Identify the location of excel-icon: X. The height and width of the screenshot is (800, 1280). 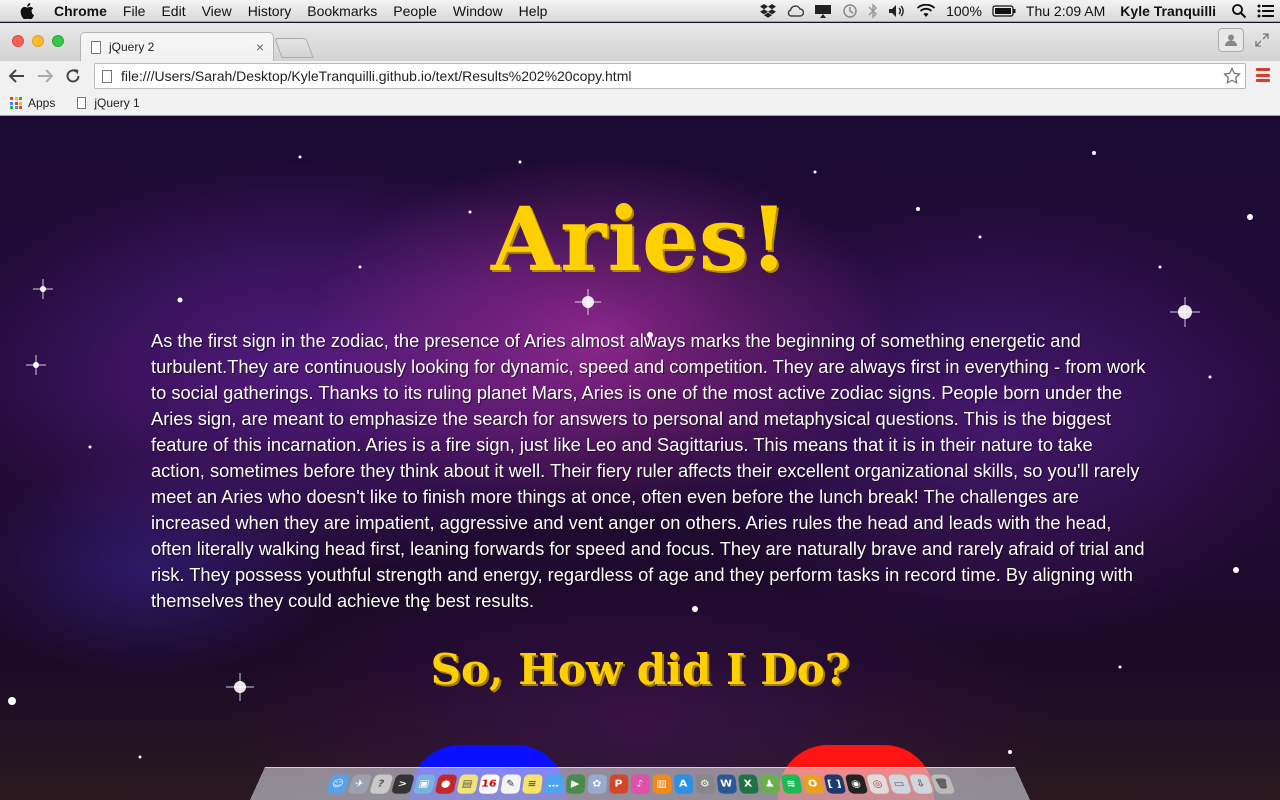
(748, 784).